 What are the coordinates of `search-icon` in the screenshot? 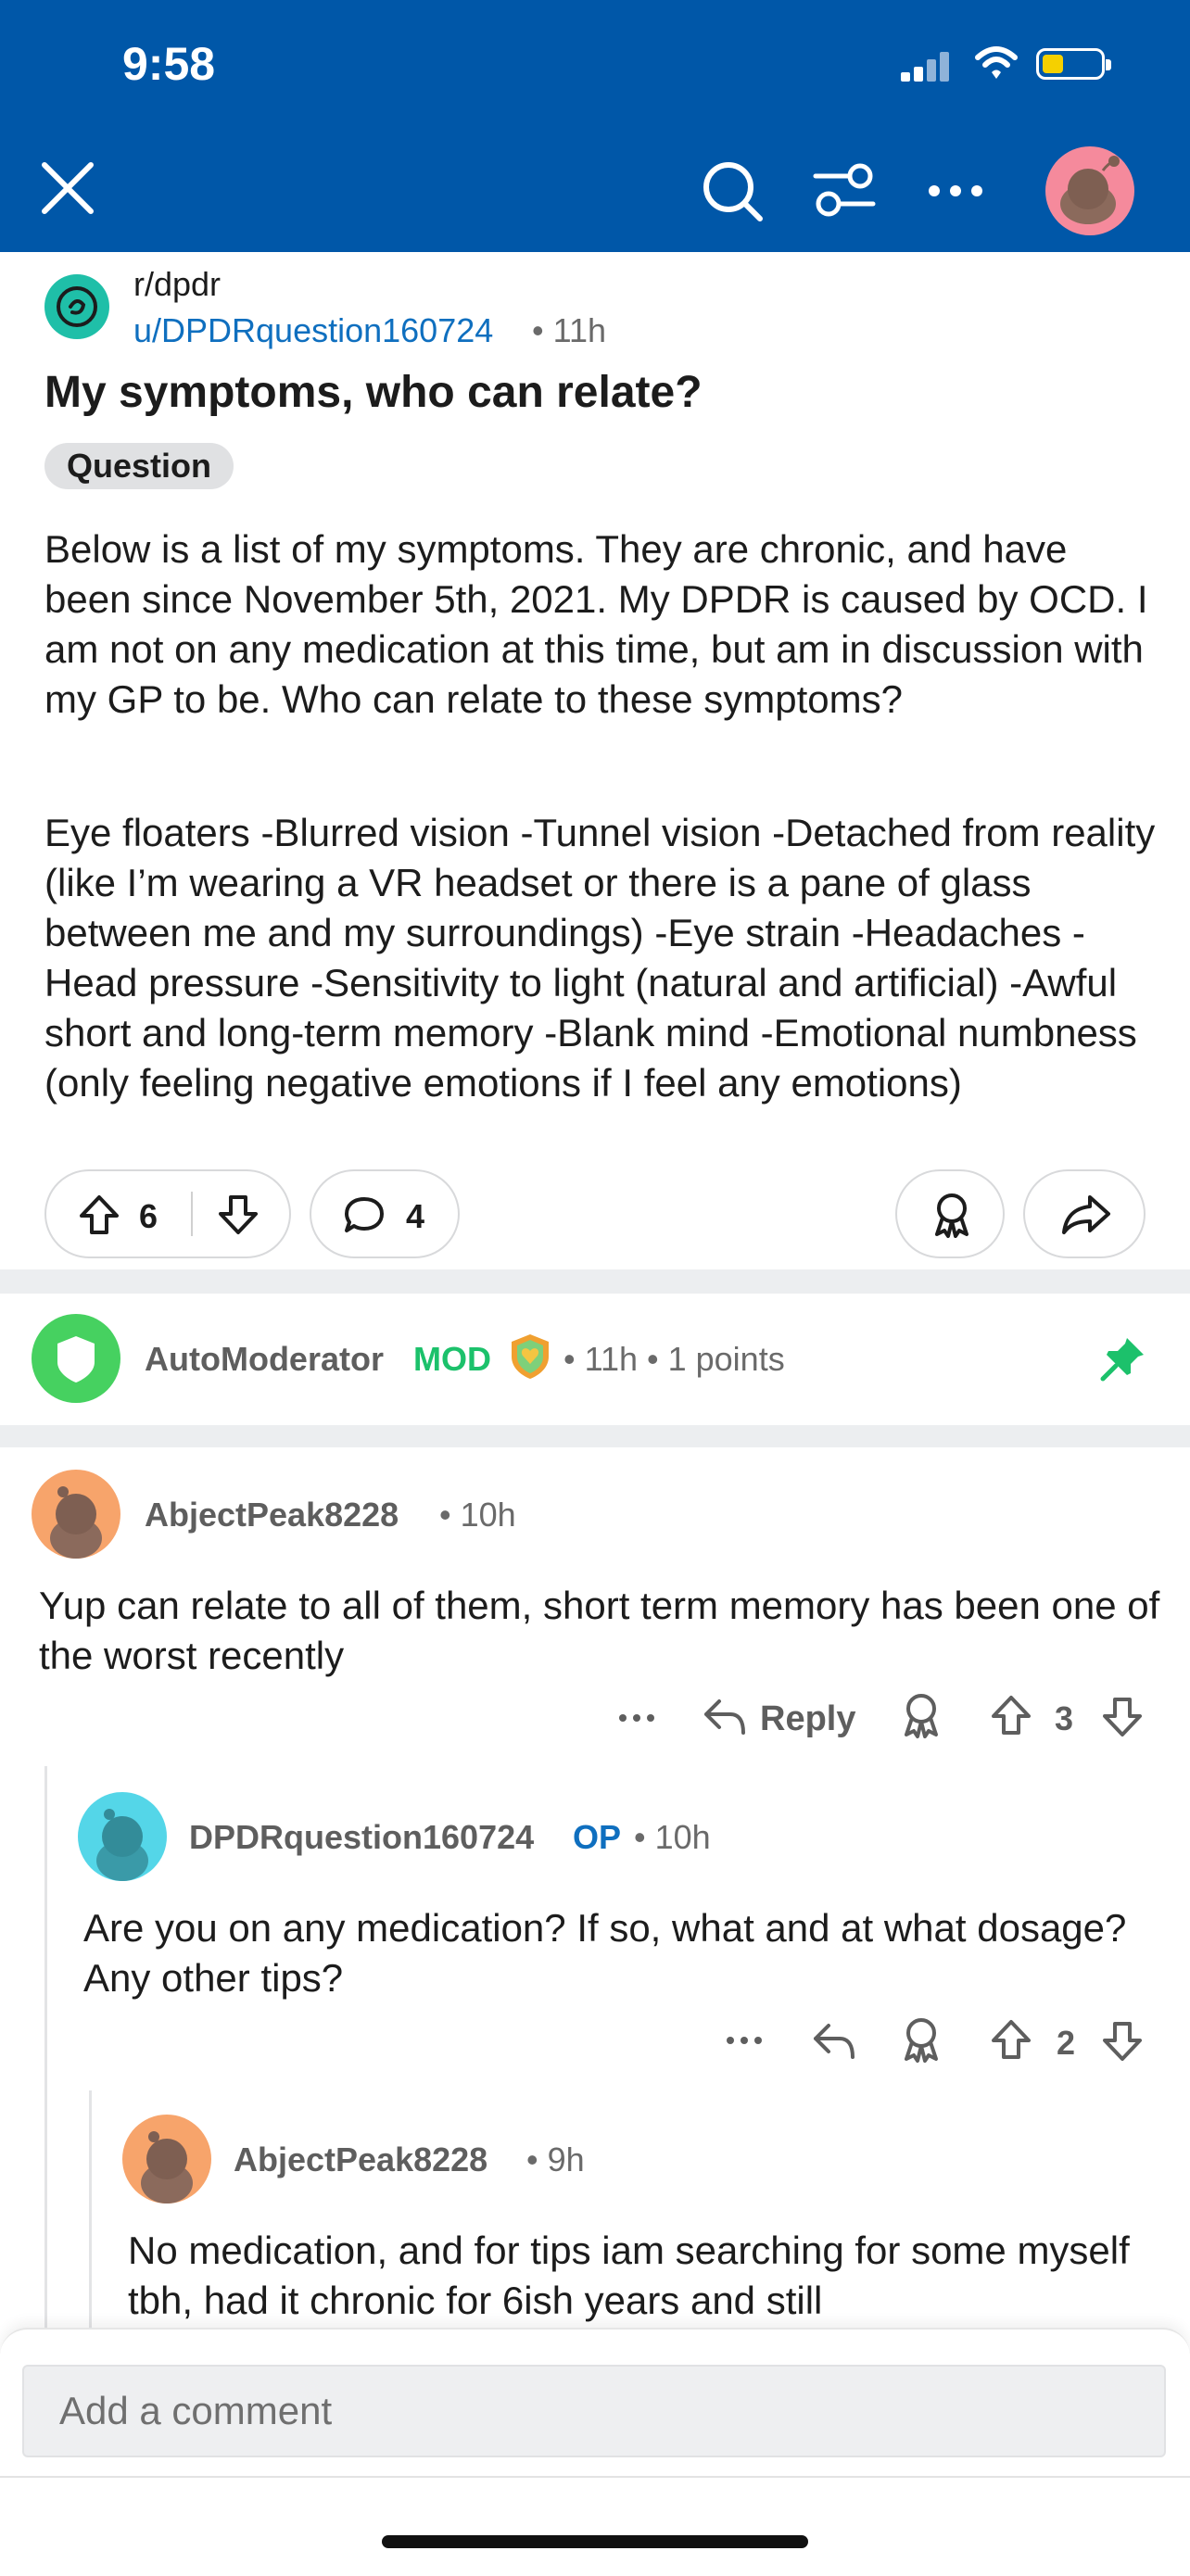 It's located at (733, 192).